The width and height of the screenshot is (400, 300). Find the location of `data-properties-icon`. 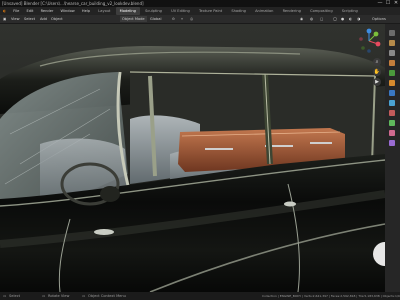

data-properties-icon is located at coordinates (392, 123).